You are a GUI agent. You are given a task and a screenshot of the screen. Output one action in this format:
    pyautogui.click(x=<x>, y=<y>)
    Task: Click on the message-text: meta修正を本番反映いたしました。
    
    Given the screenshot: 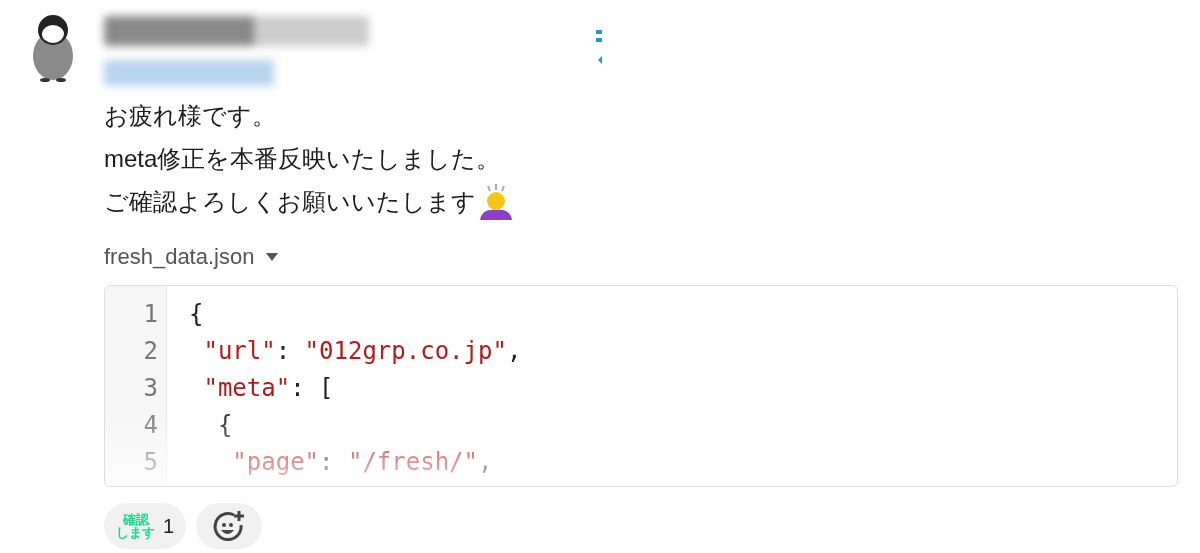 What is the action you would take?
    pyautogui.click(x=302, y=159)
    